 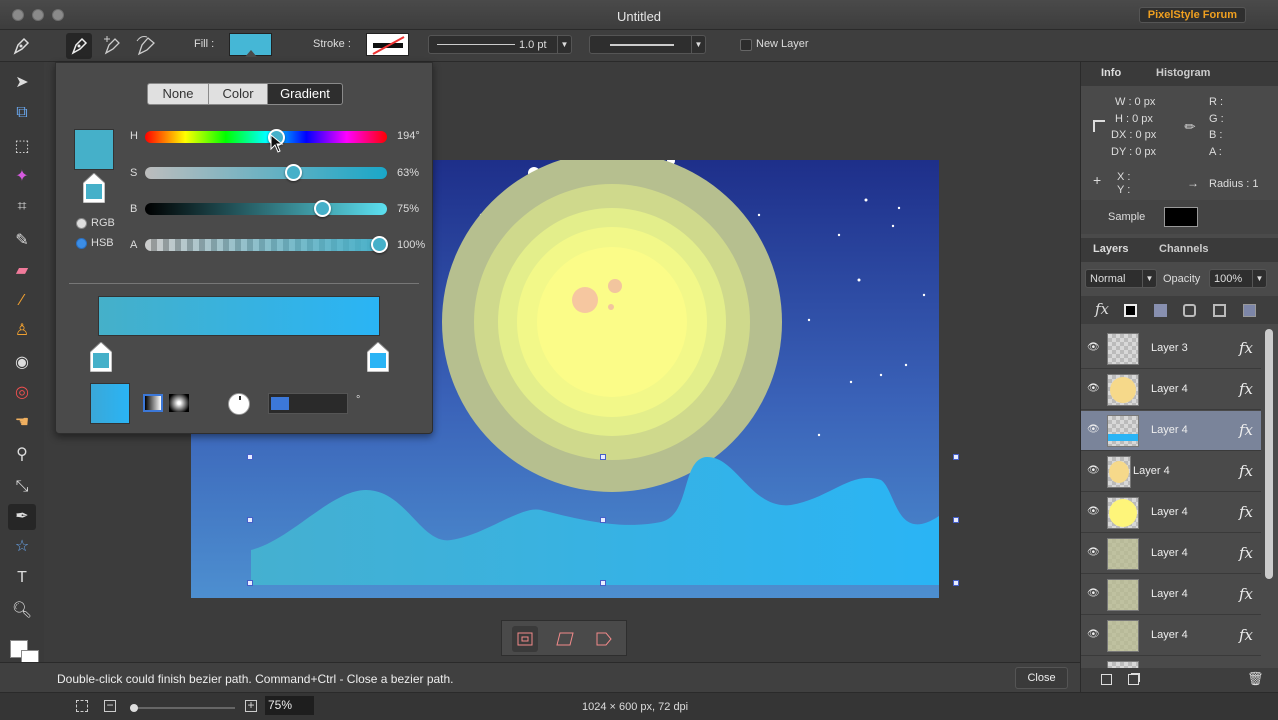 I want to click on text-tool-icon: T, so click(x=22, y=578).